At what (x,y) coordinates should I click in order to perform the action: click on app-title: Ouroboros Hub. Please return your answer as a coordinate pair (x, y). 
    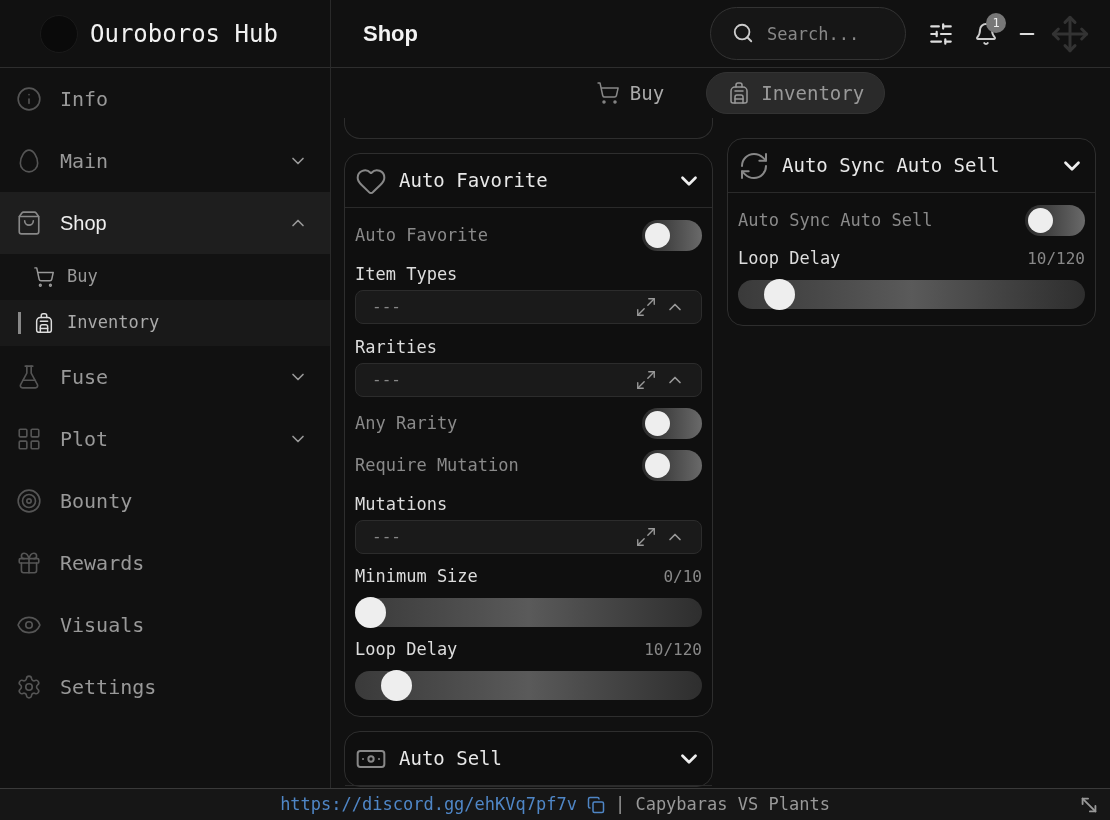
    Looking at the image, I should click on (184, 34).